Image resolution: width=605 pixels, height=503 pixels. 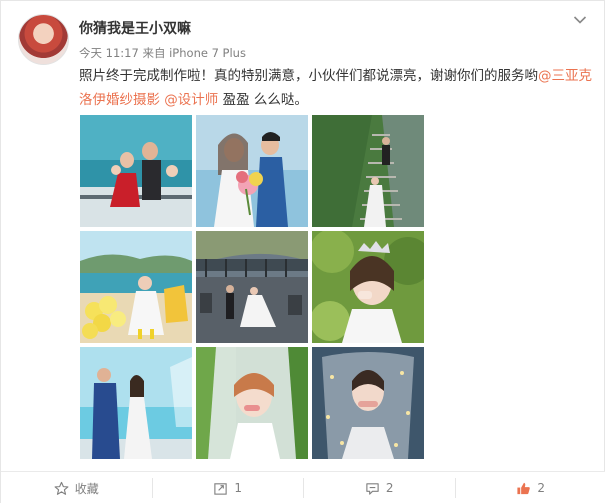 What do you see at coordinates (109, 53) in the screenshot?
I see `post-time: 今天 11:17` at bounding box center [109, 53].